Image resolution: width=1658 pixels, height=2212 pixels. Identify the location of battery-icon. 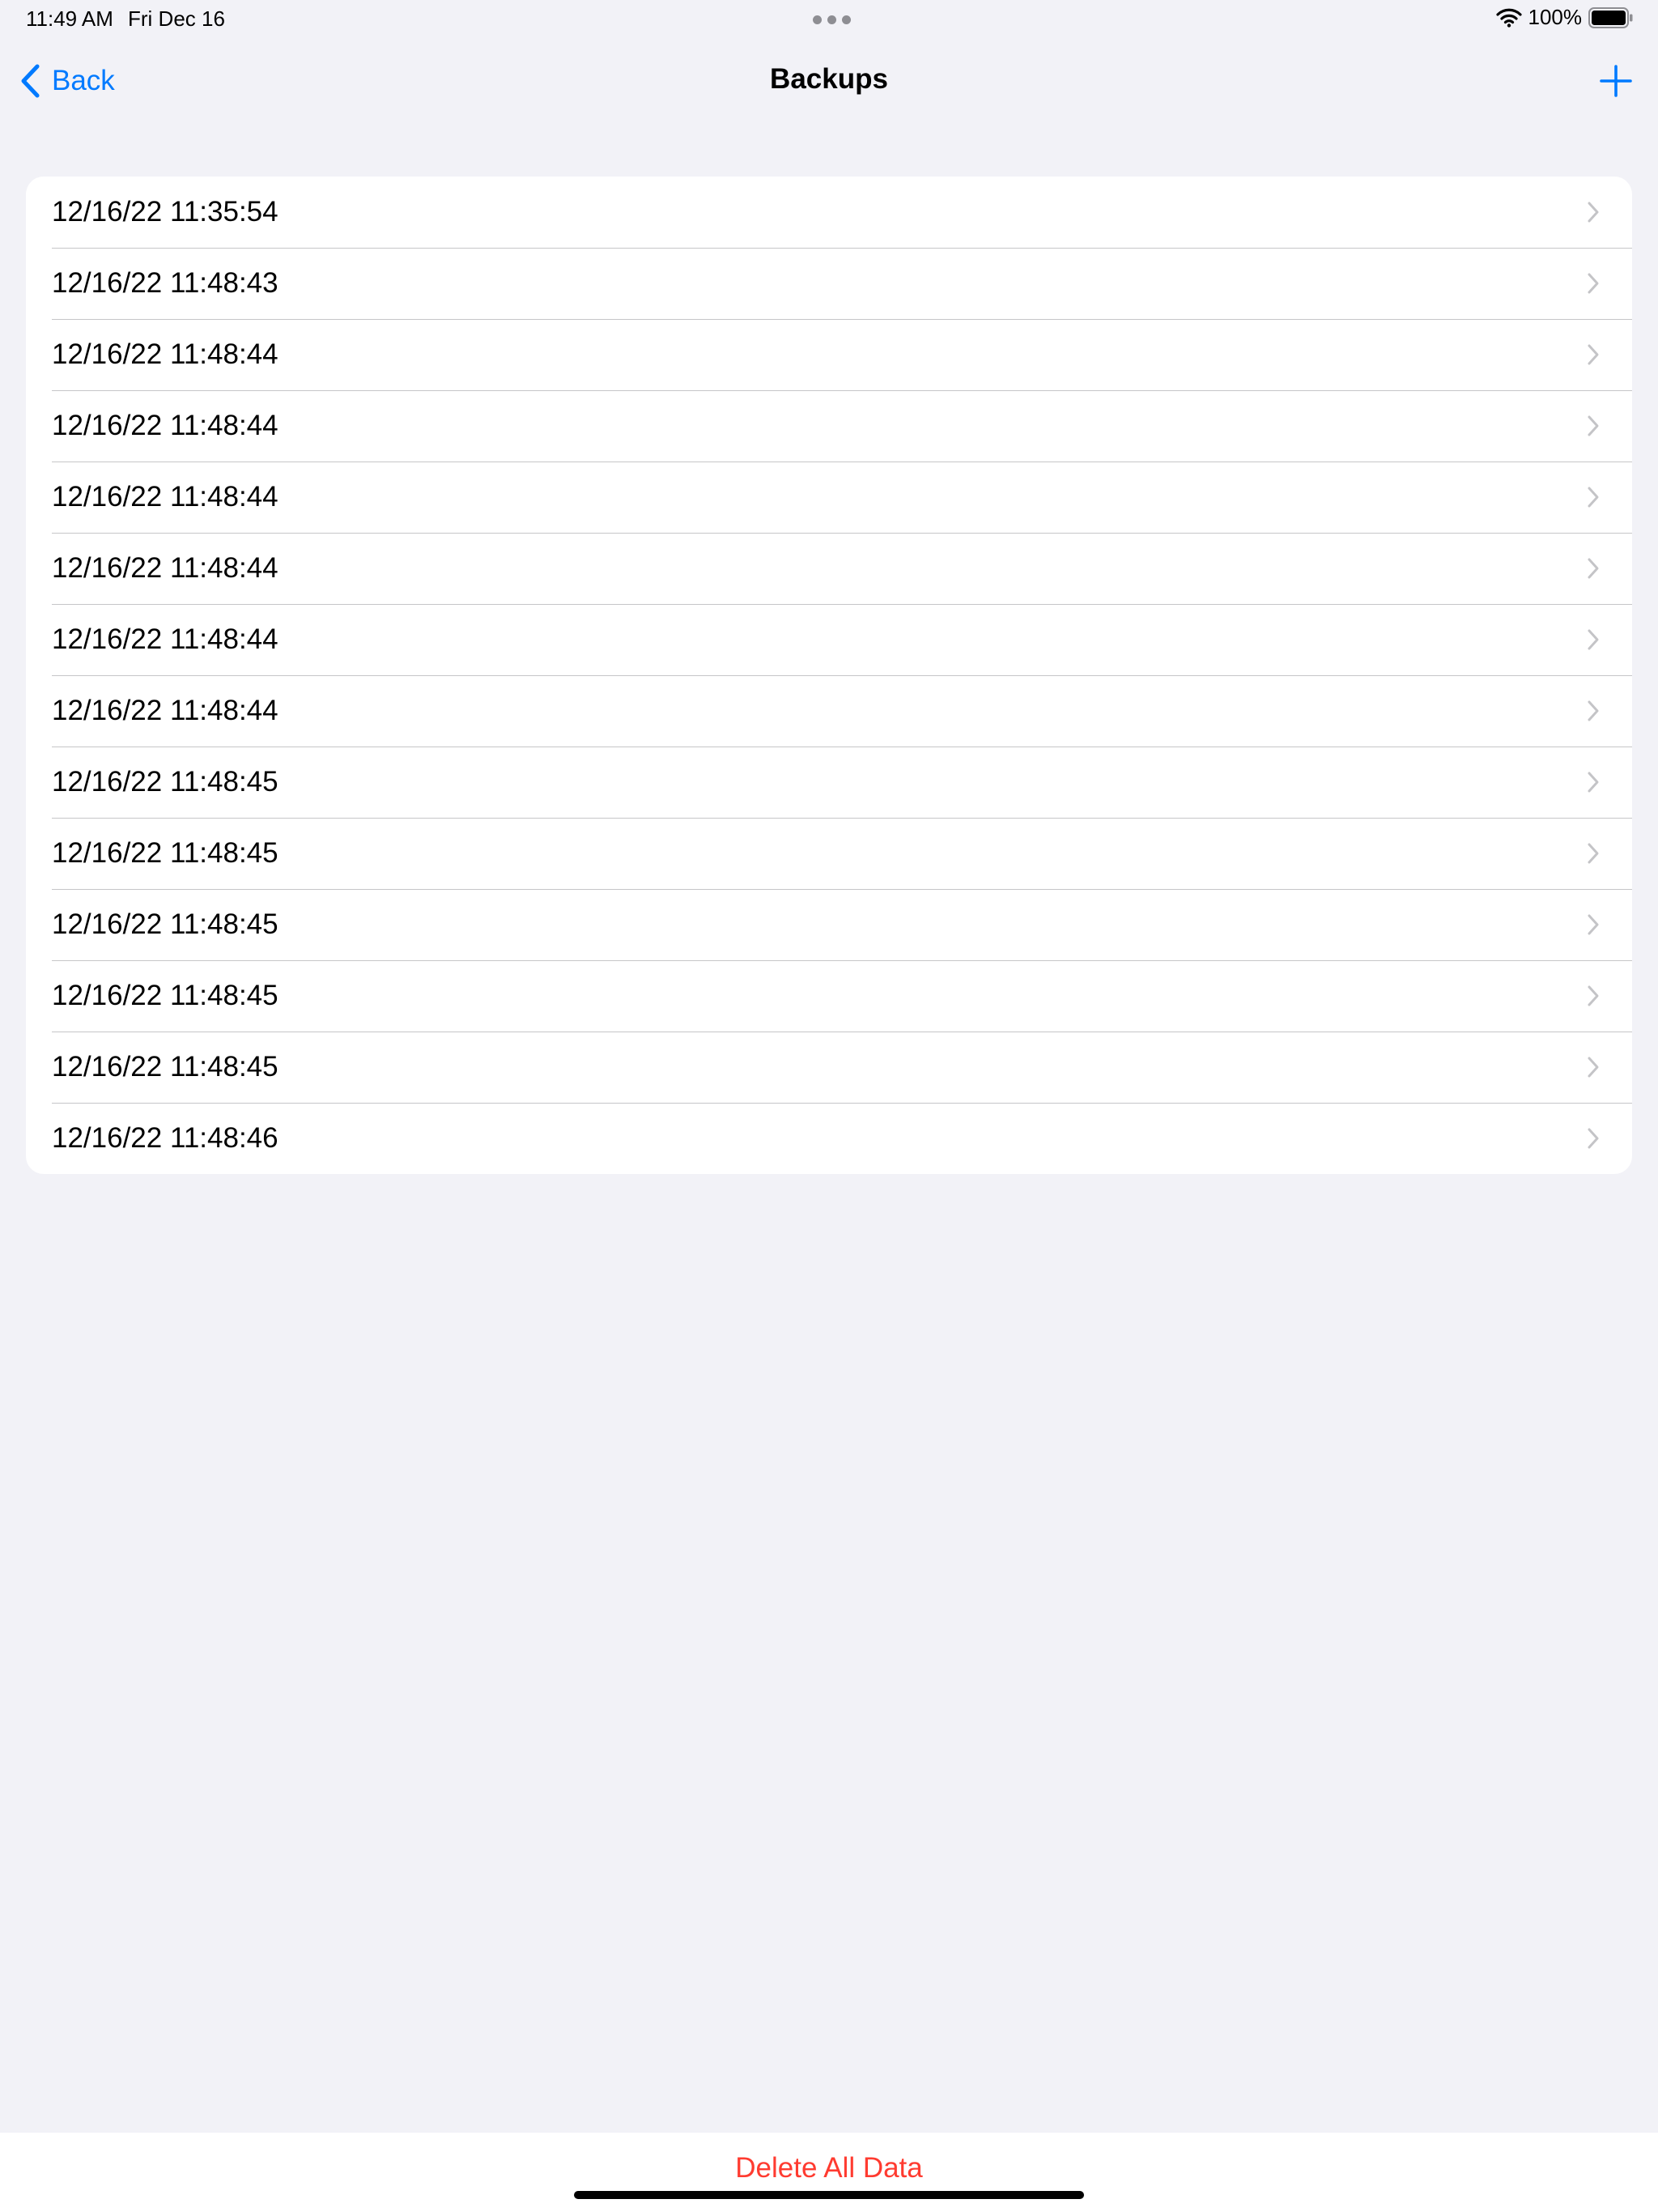
(1610, 17).